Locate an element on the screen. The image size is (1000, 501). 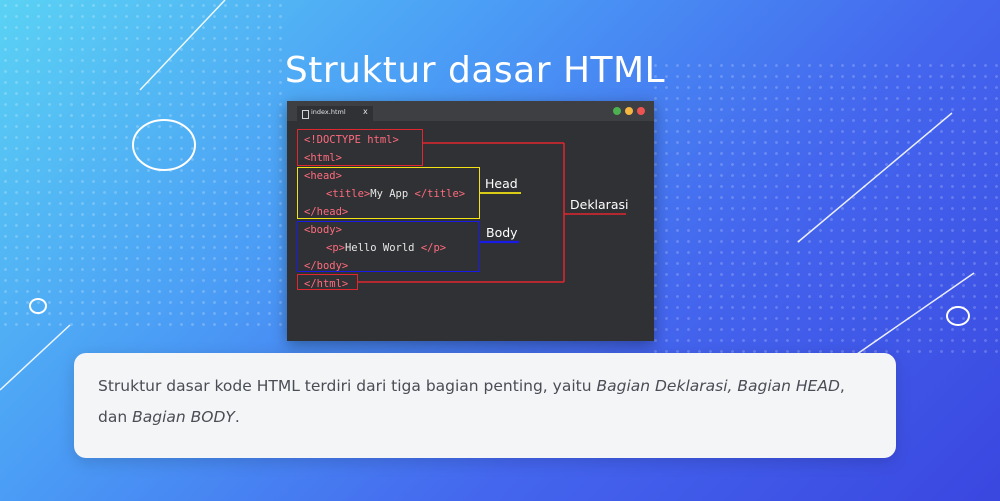
head-label: Head is located at coordinates (501, 183).